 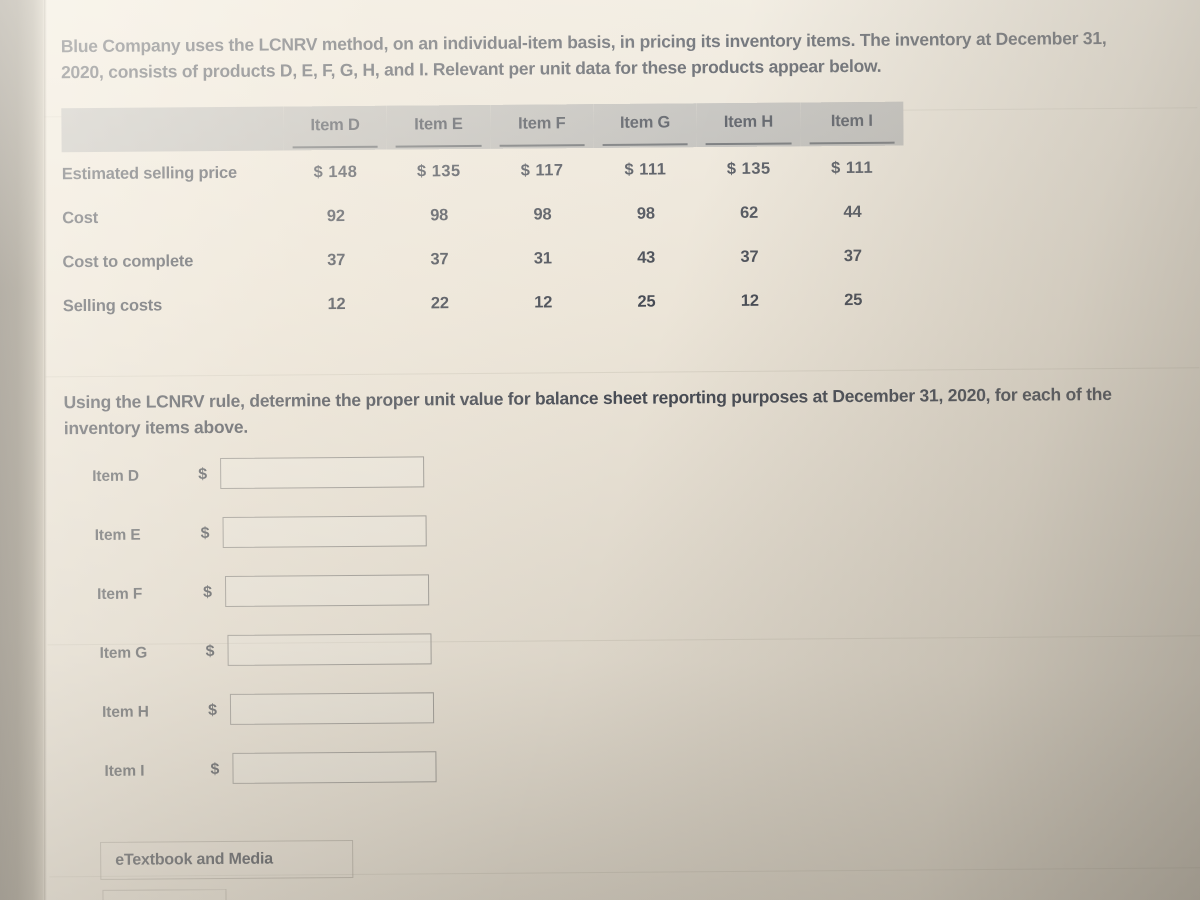 I want to click on answer-row-item-d: Item D $, so click(x=300, y=487).